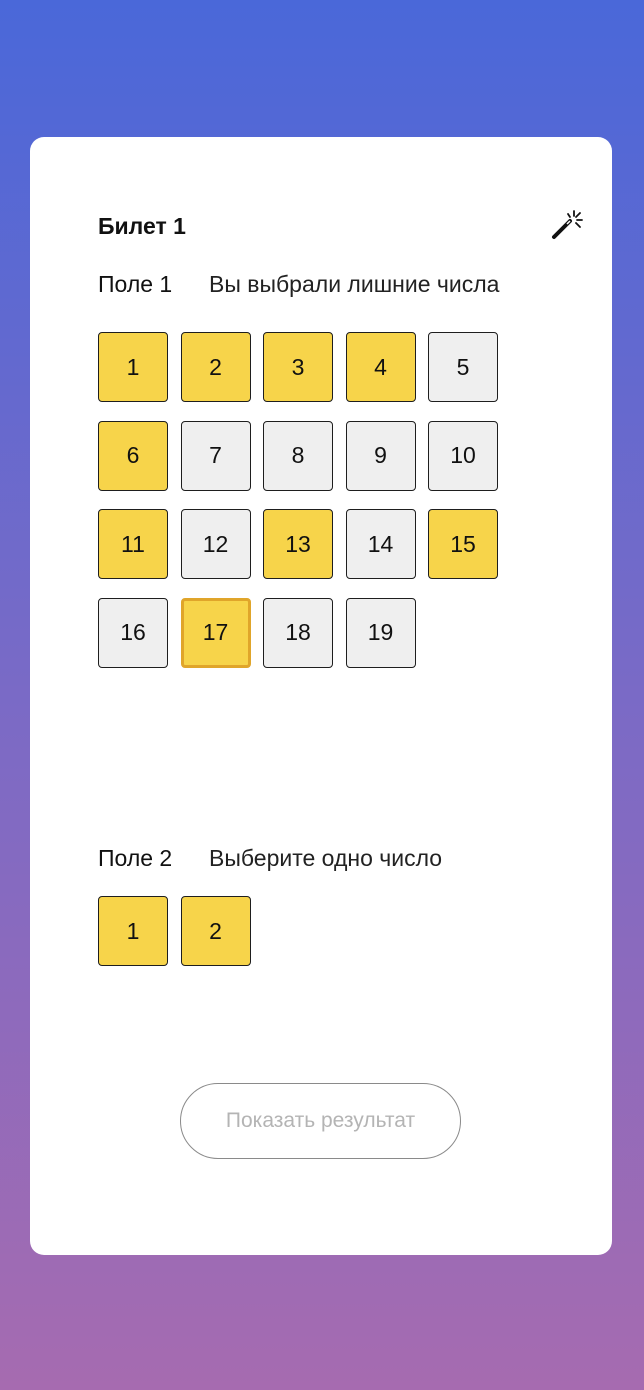  What do you see at coordinates (463, 367) in the screenshot?
I see `number-cell: 5` at bounding box center [463, 367].